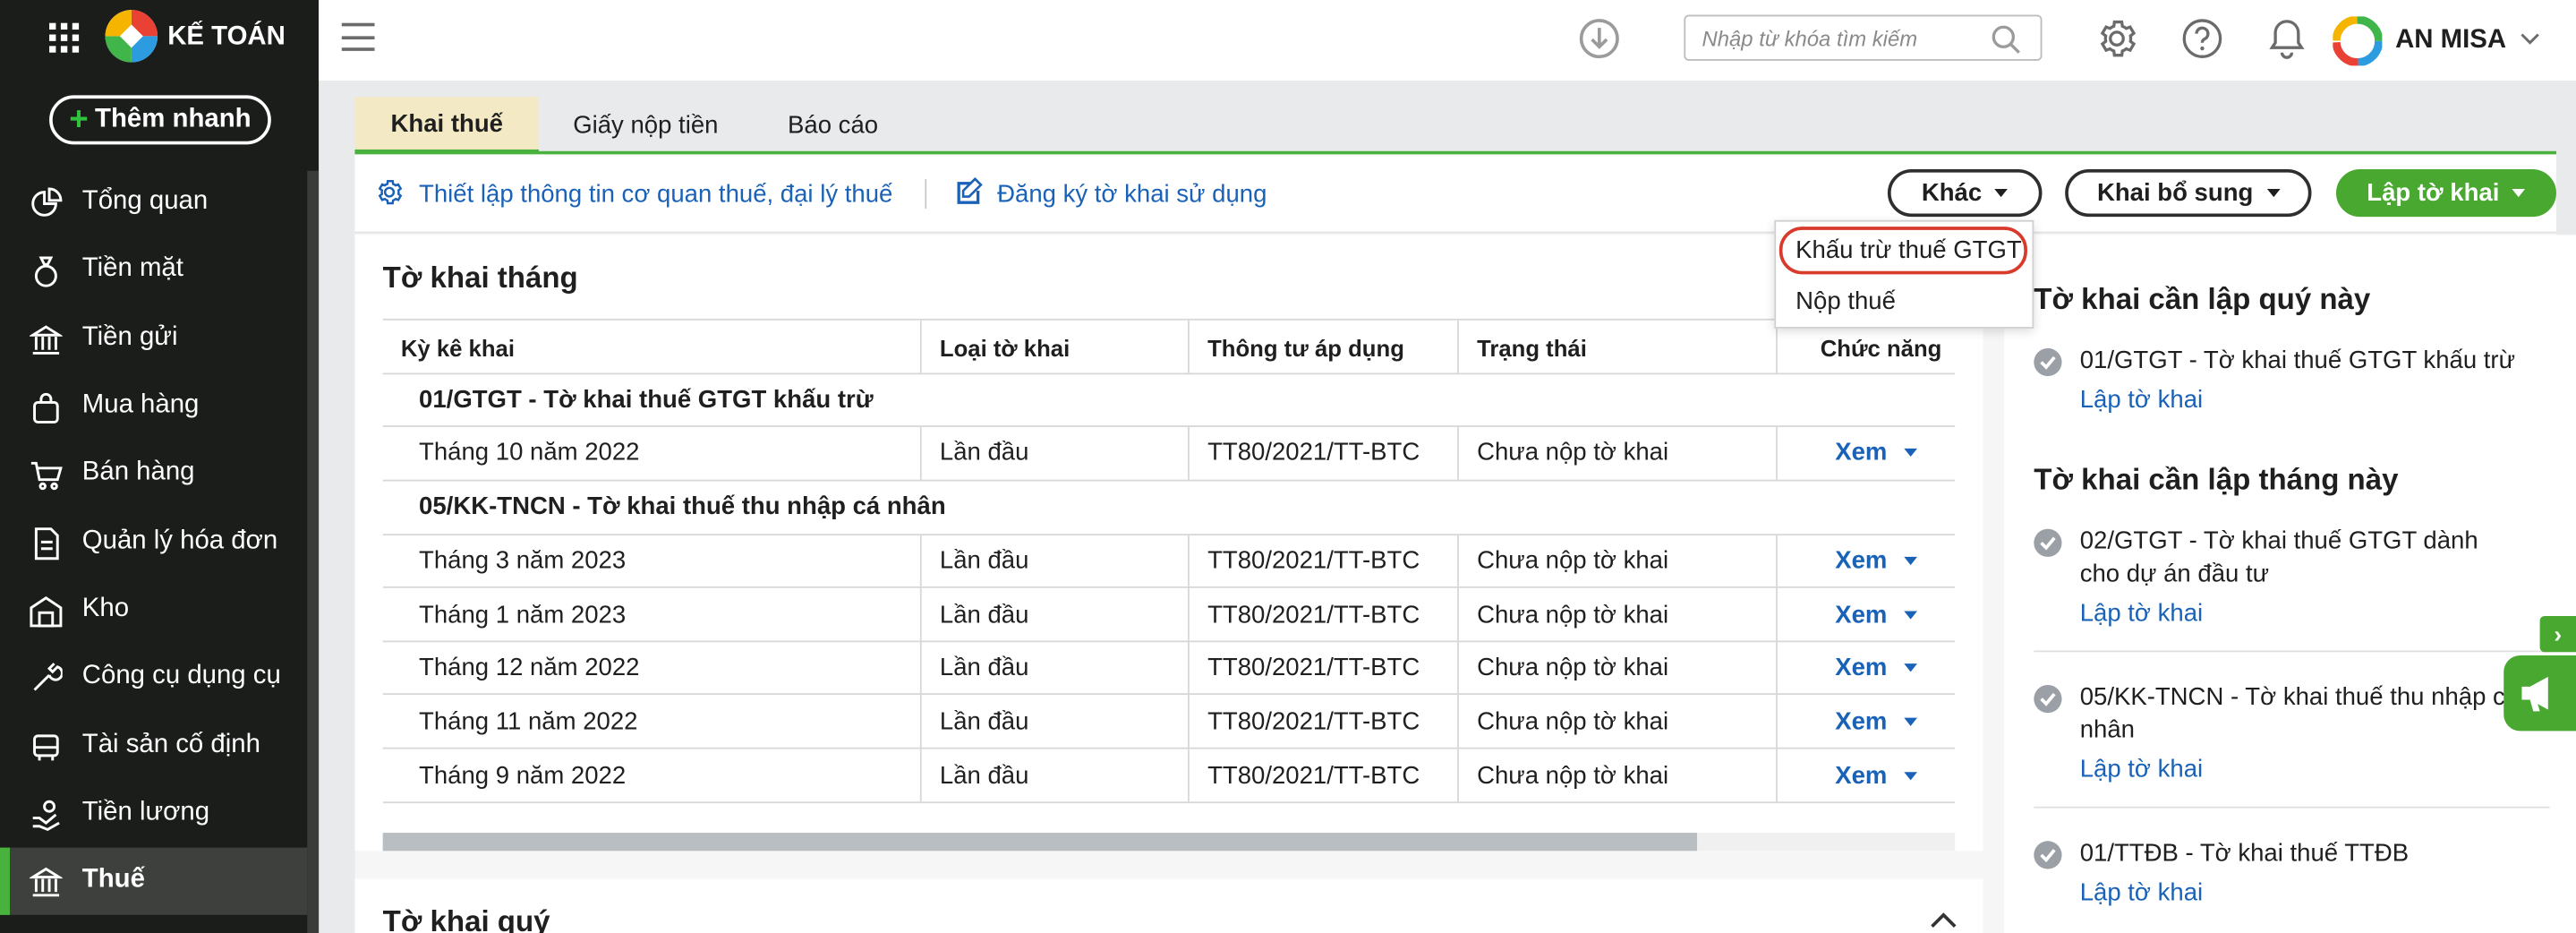  What do you see at coordinates (646, 125) in the screenshot?
I see `tab-giay-nop-tien: Giấy nộp tiền` at bounding box center [646, 125].